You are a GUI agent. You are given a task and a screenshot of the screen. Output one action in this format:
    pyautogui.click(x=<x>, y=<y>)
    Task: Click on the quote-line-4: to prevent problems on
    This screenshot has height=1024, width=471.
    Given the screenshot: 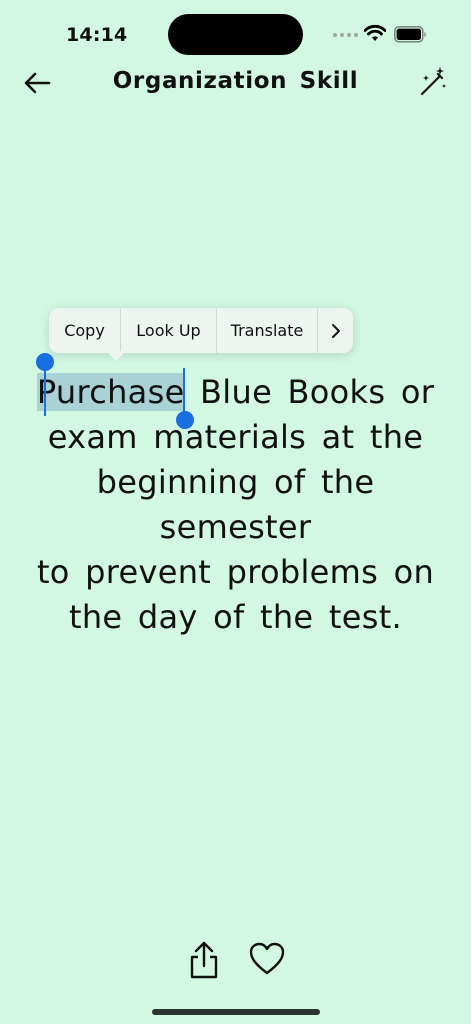 What is the action you would take?
    pyautogui.click(x=235, y=572)
    